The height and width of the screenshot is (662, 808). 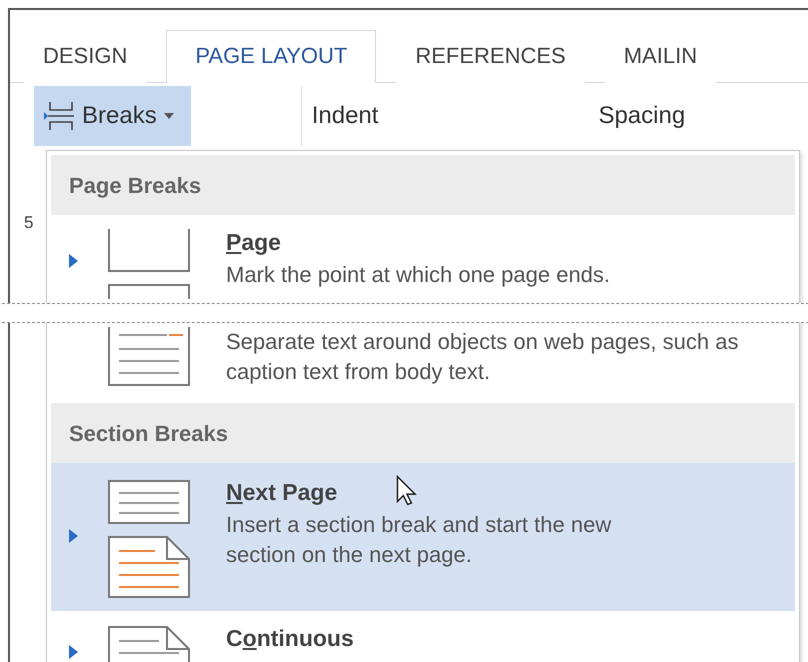 I want to click on item-description: Separate text around objects on web pages, such as caption text from body text., so click(x=483, y=357).